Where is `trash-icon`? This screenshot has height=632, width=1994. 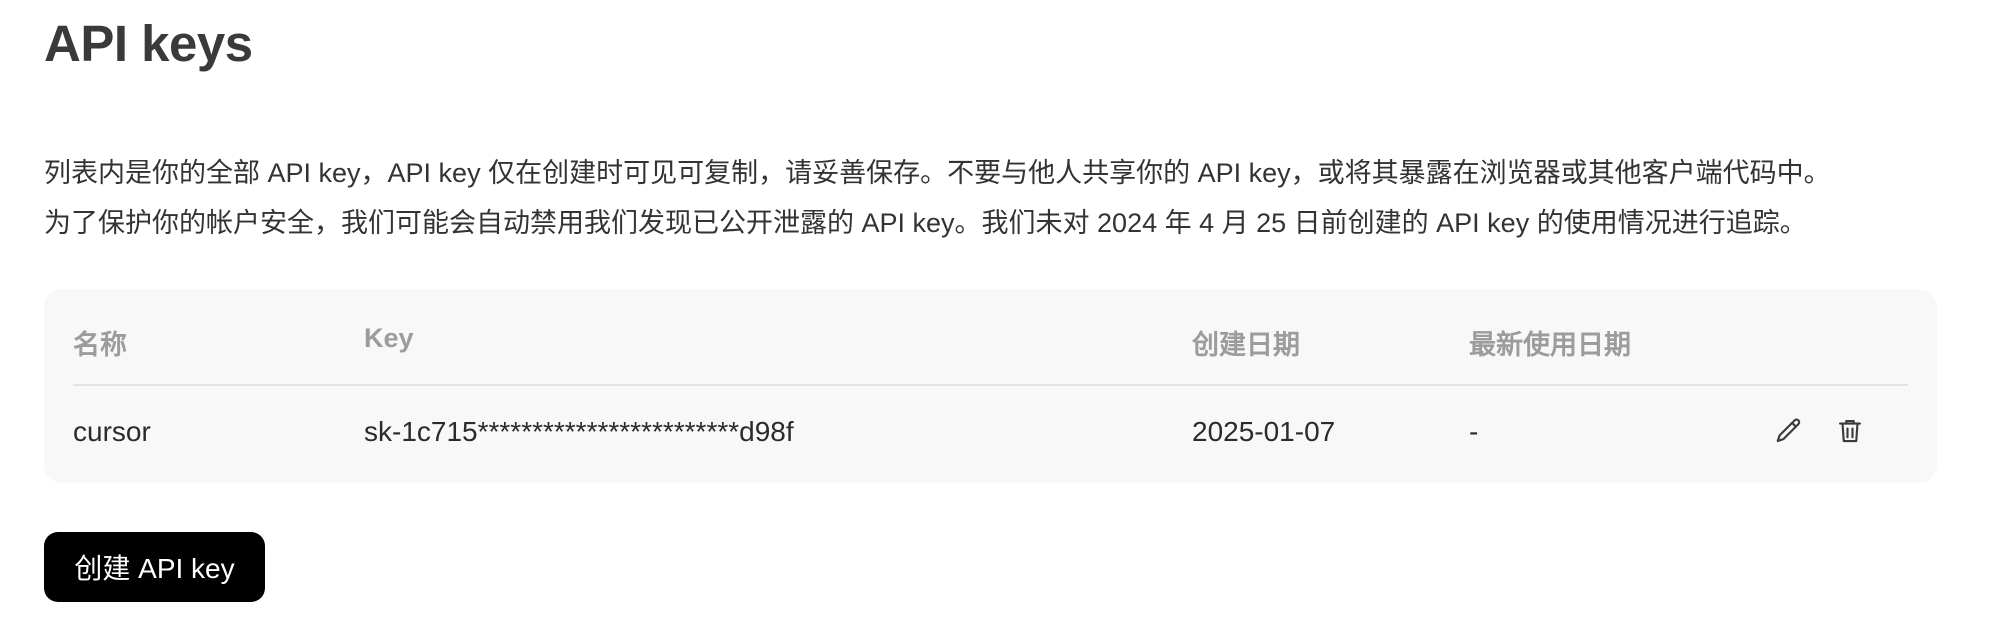 trash-icon is located at coordinates (1850, 431).